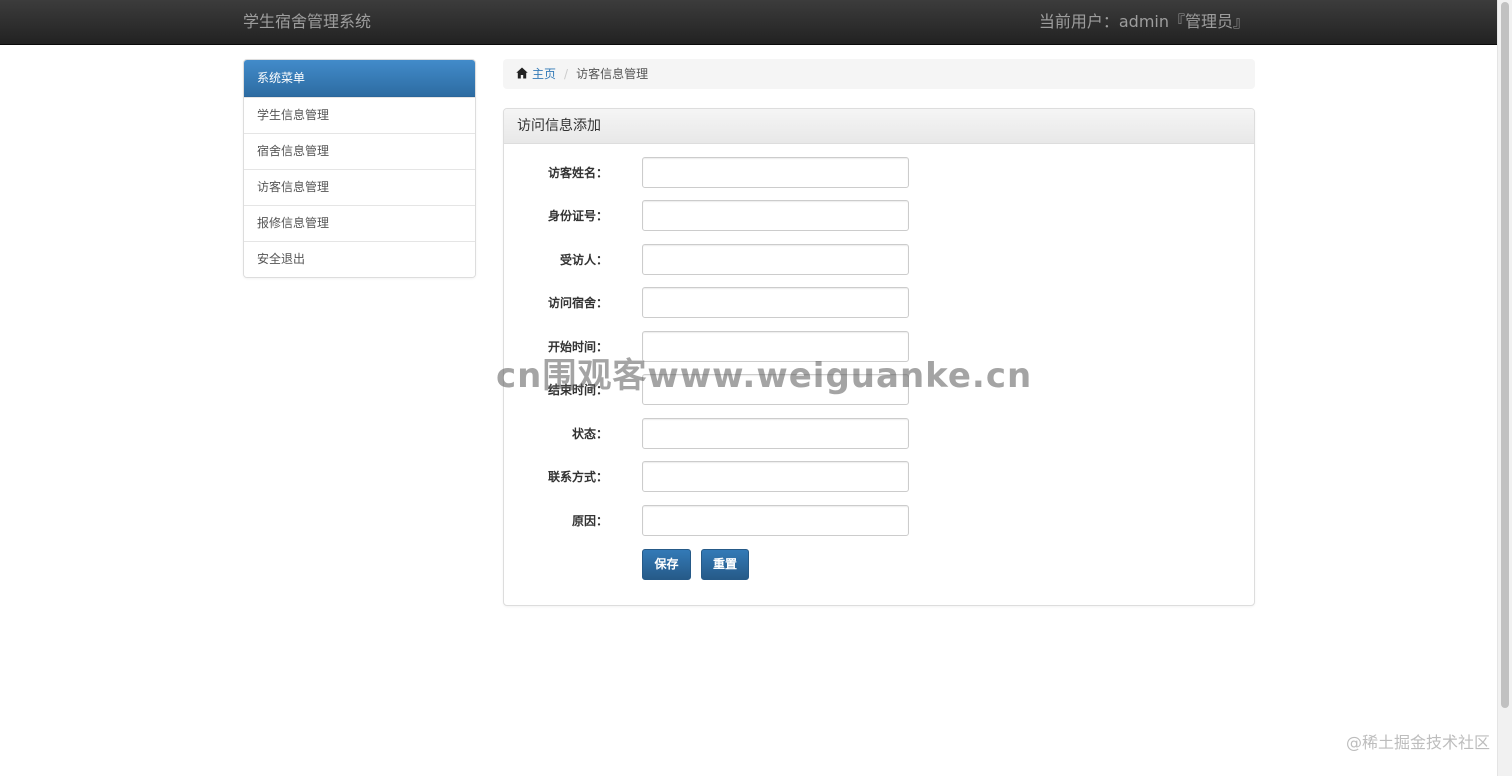 This screenshot has height=776, width=1512. What do you see at coordinates (879, 74) in the screenshot?
I see `breadcrumb: 主页 / 访客信息管理` at bounding box center [879, 74].